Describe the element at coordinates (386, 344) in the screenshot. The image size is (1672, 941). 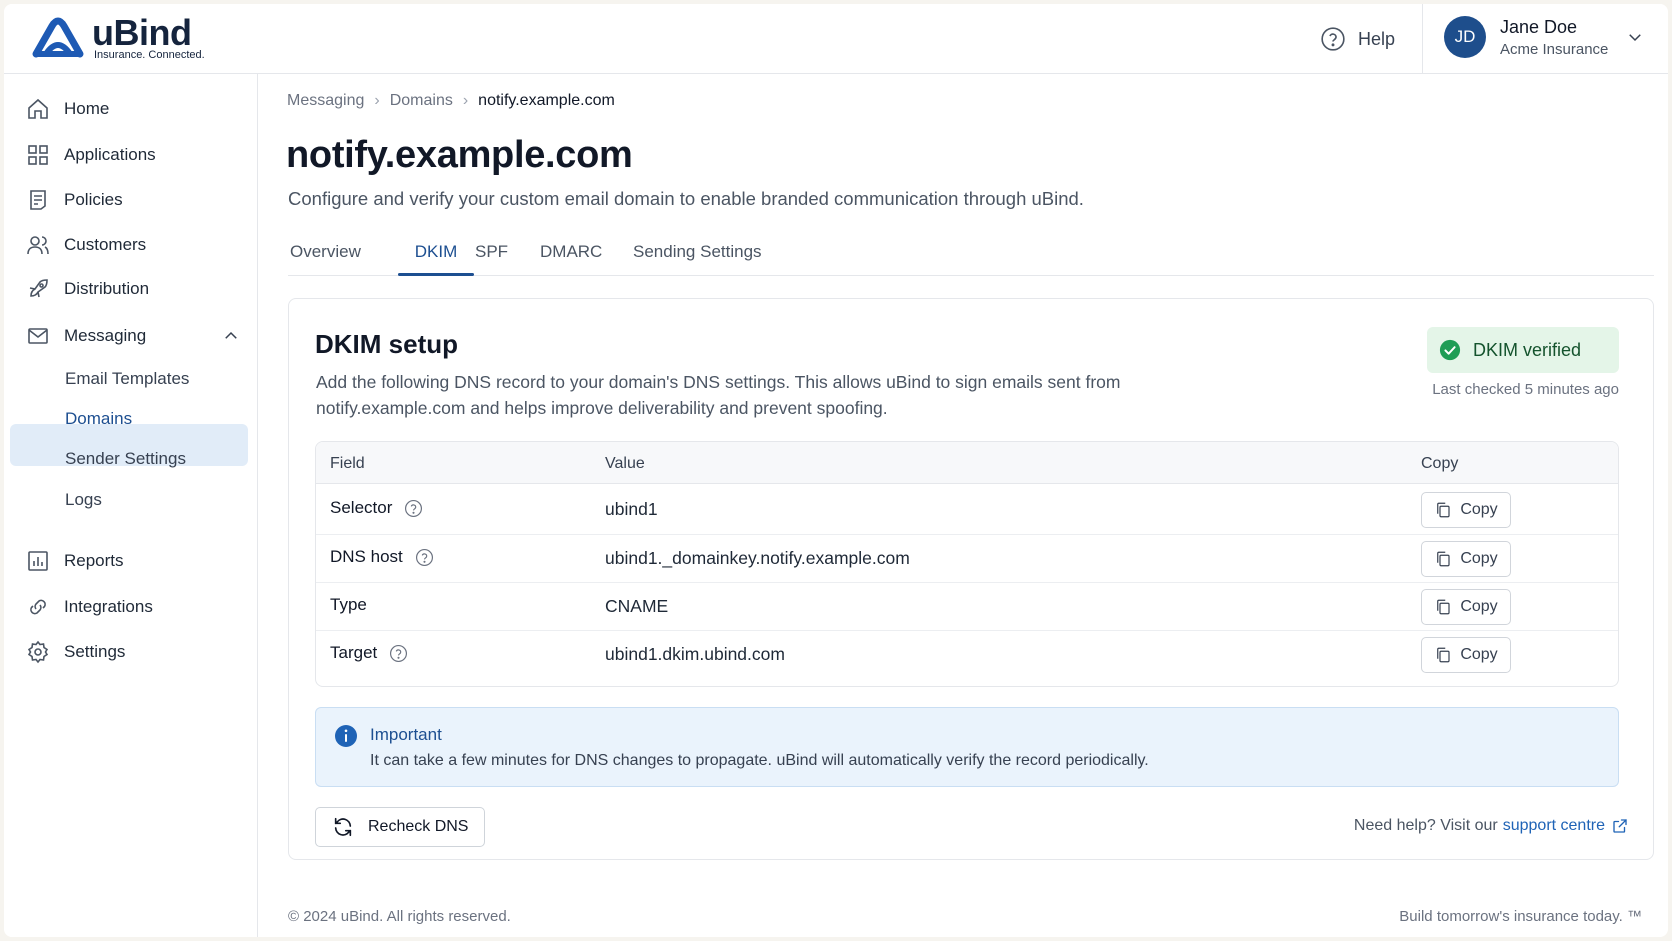
I see `card-title: DKIM setup` at that location.